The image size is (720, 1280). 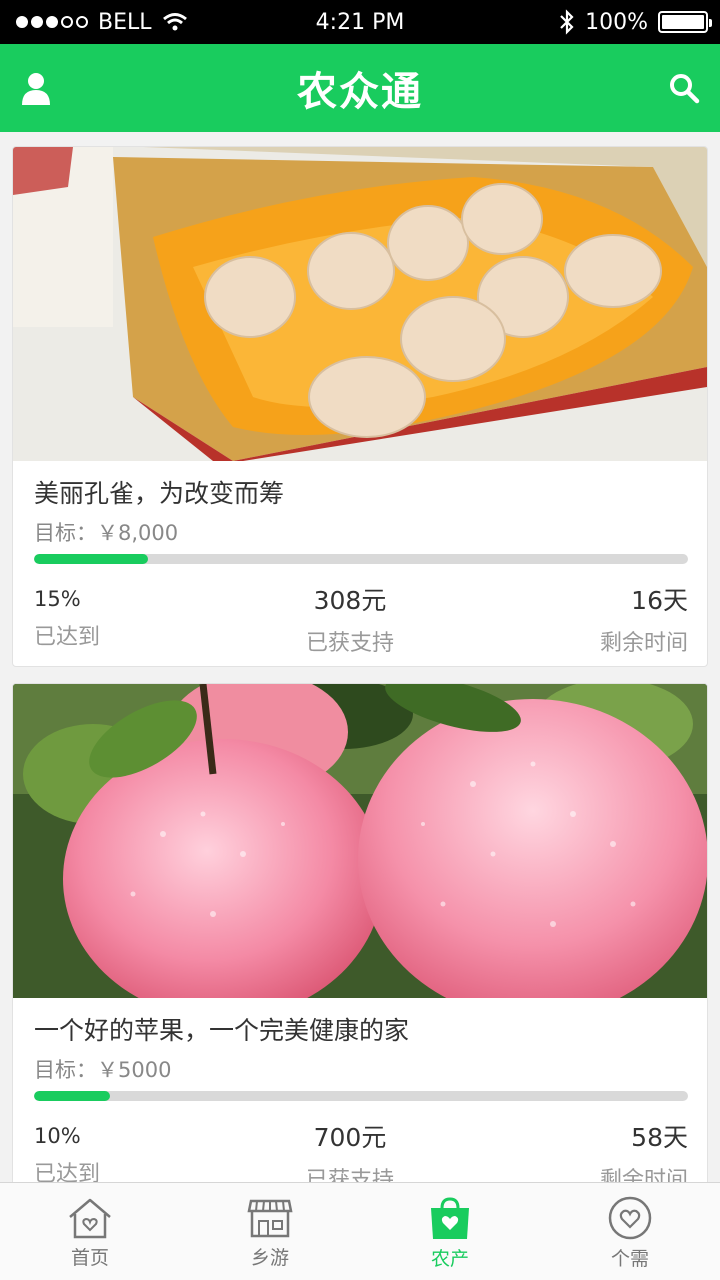 I want to click on project-title: 一个好的苹果，一个完美健康的家, so click(x=221, y=1029).